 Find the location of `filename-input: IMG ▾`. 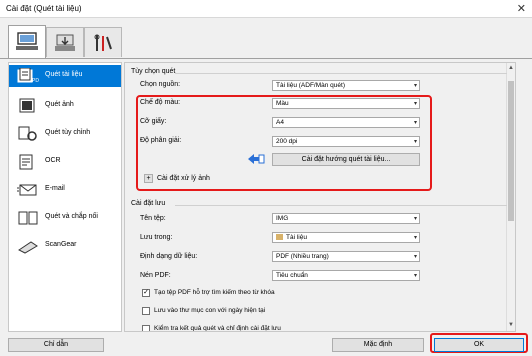

filename-input: IMG ▾ is located at coordinates (346, 218).